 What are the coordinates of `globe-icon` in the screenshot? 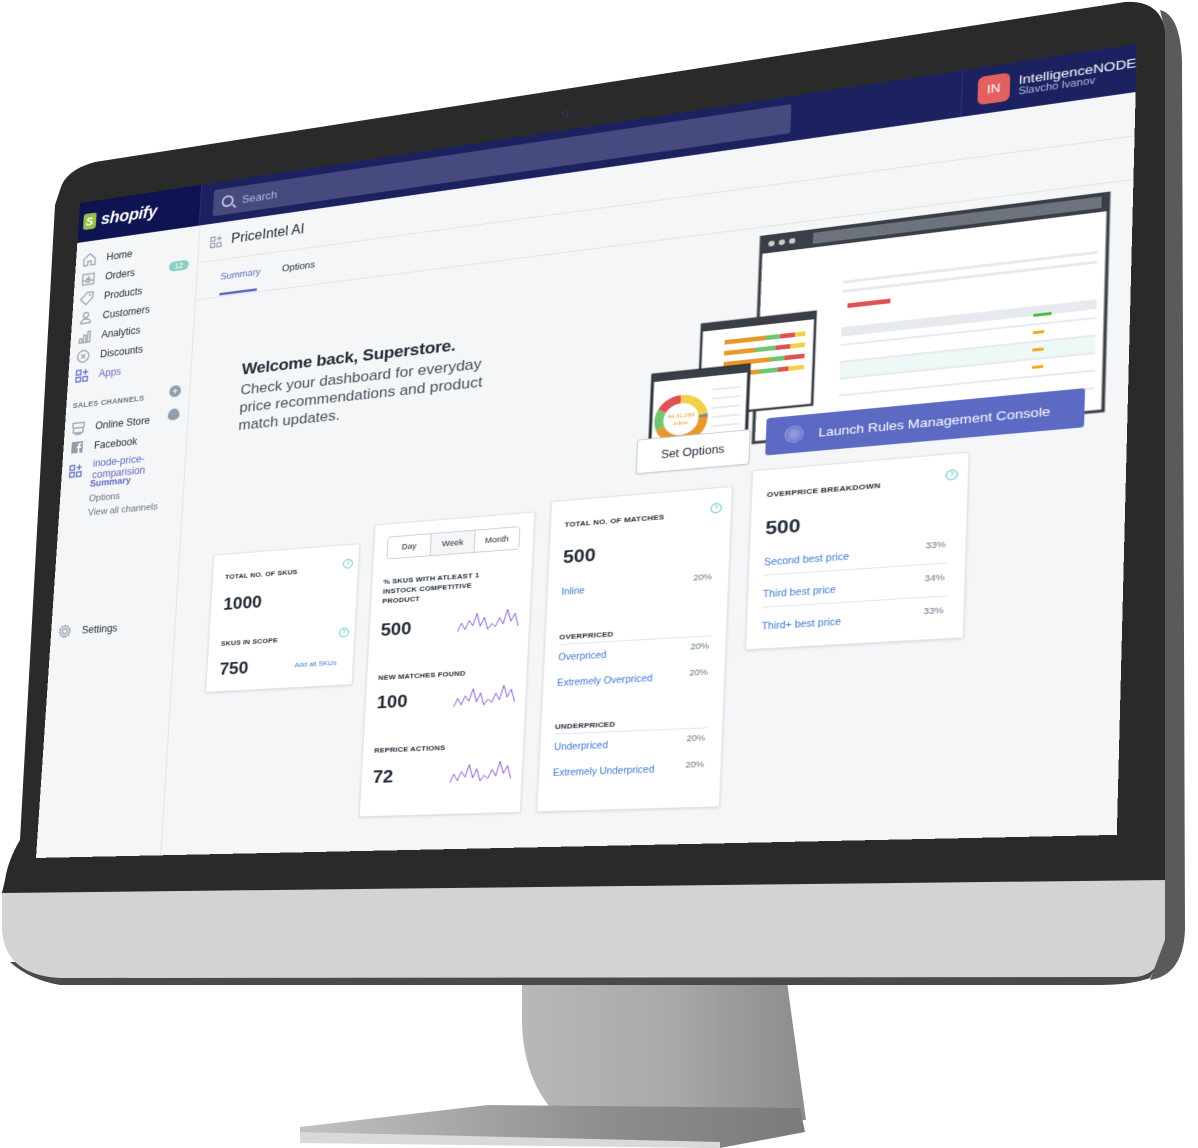 It's located at (794, 434).